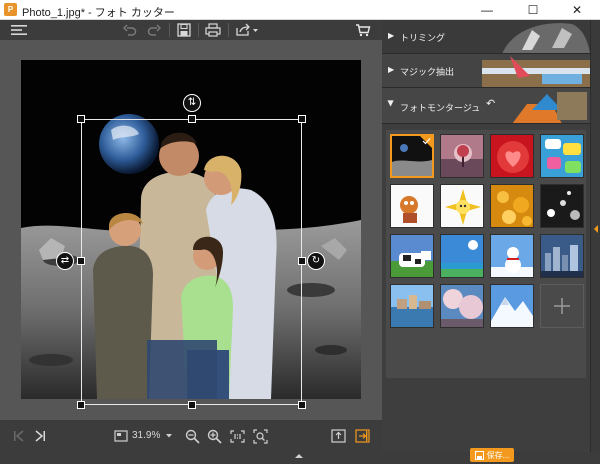  What do you see at coordinates (19, 436) in the screenshot?
I see `first-page-icon` at bounding box center [19, 436].